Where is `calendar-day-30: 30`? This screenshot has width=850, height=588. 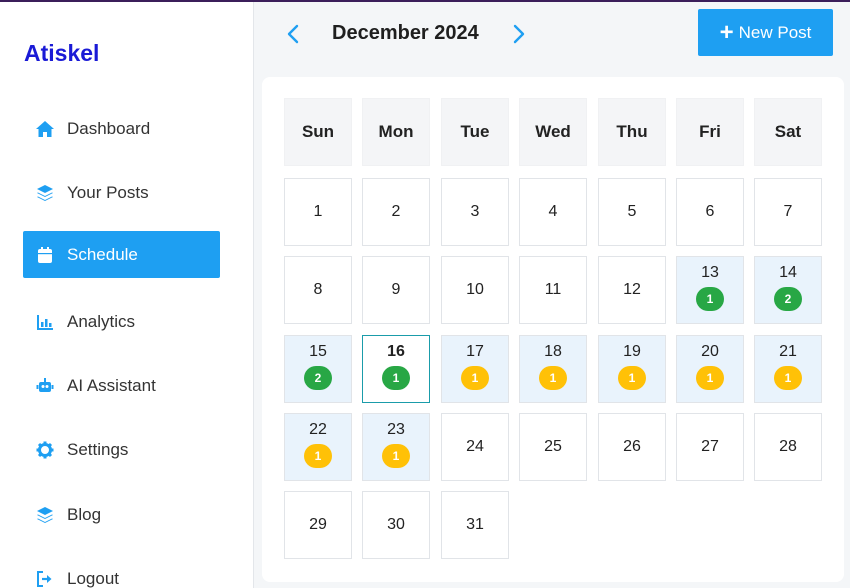 calendar-day-30: 30 is located at coordinates (396, 525).